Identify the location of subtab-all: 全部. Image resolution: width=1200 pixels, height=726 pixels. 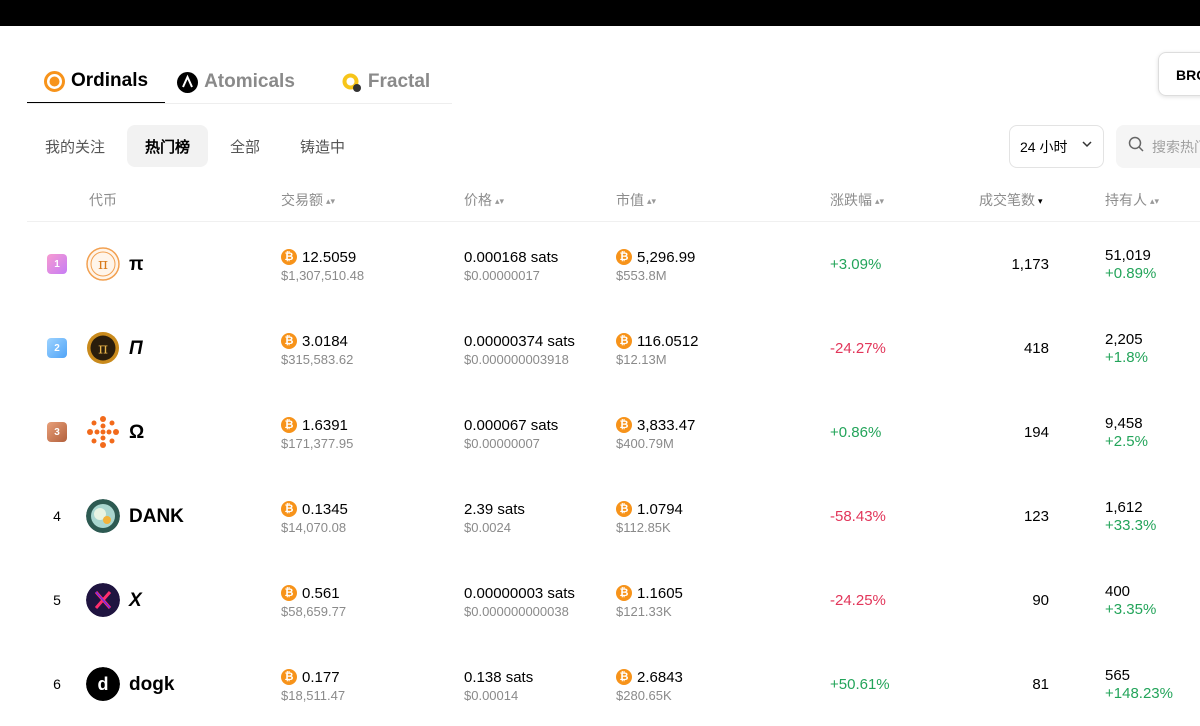
(245, 146).